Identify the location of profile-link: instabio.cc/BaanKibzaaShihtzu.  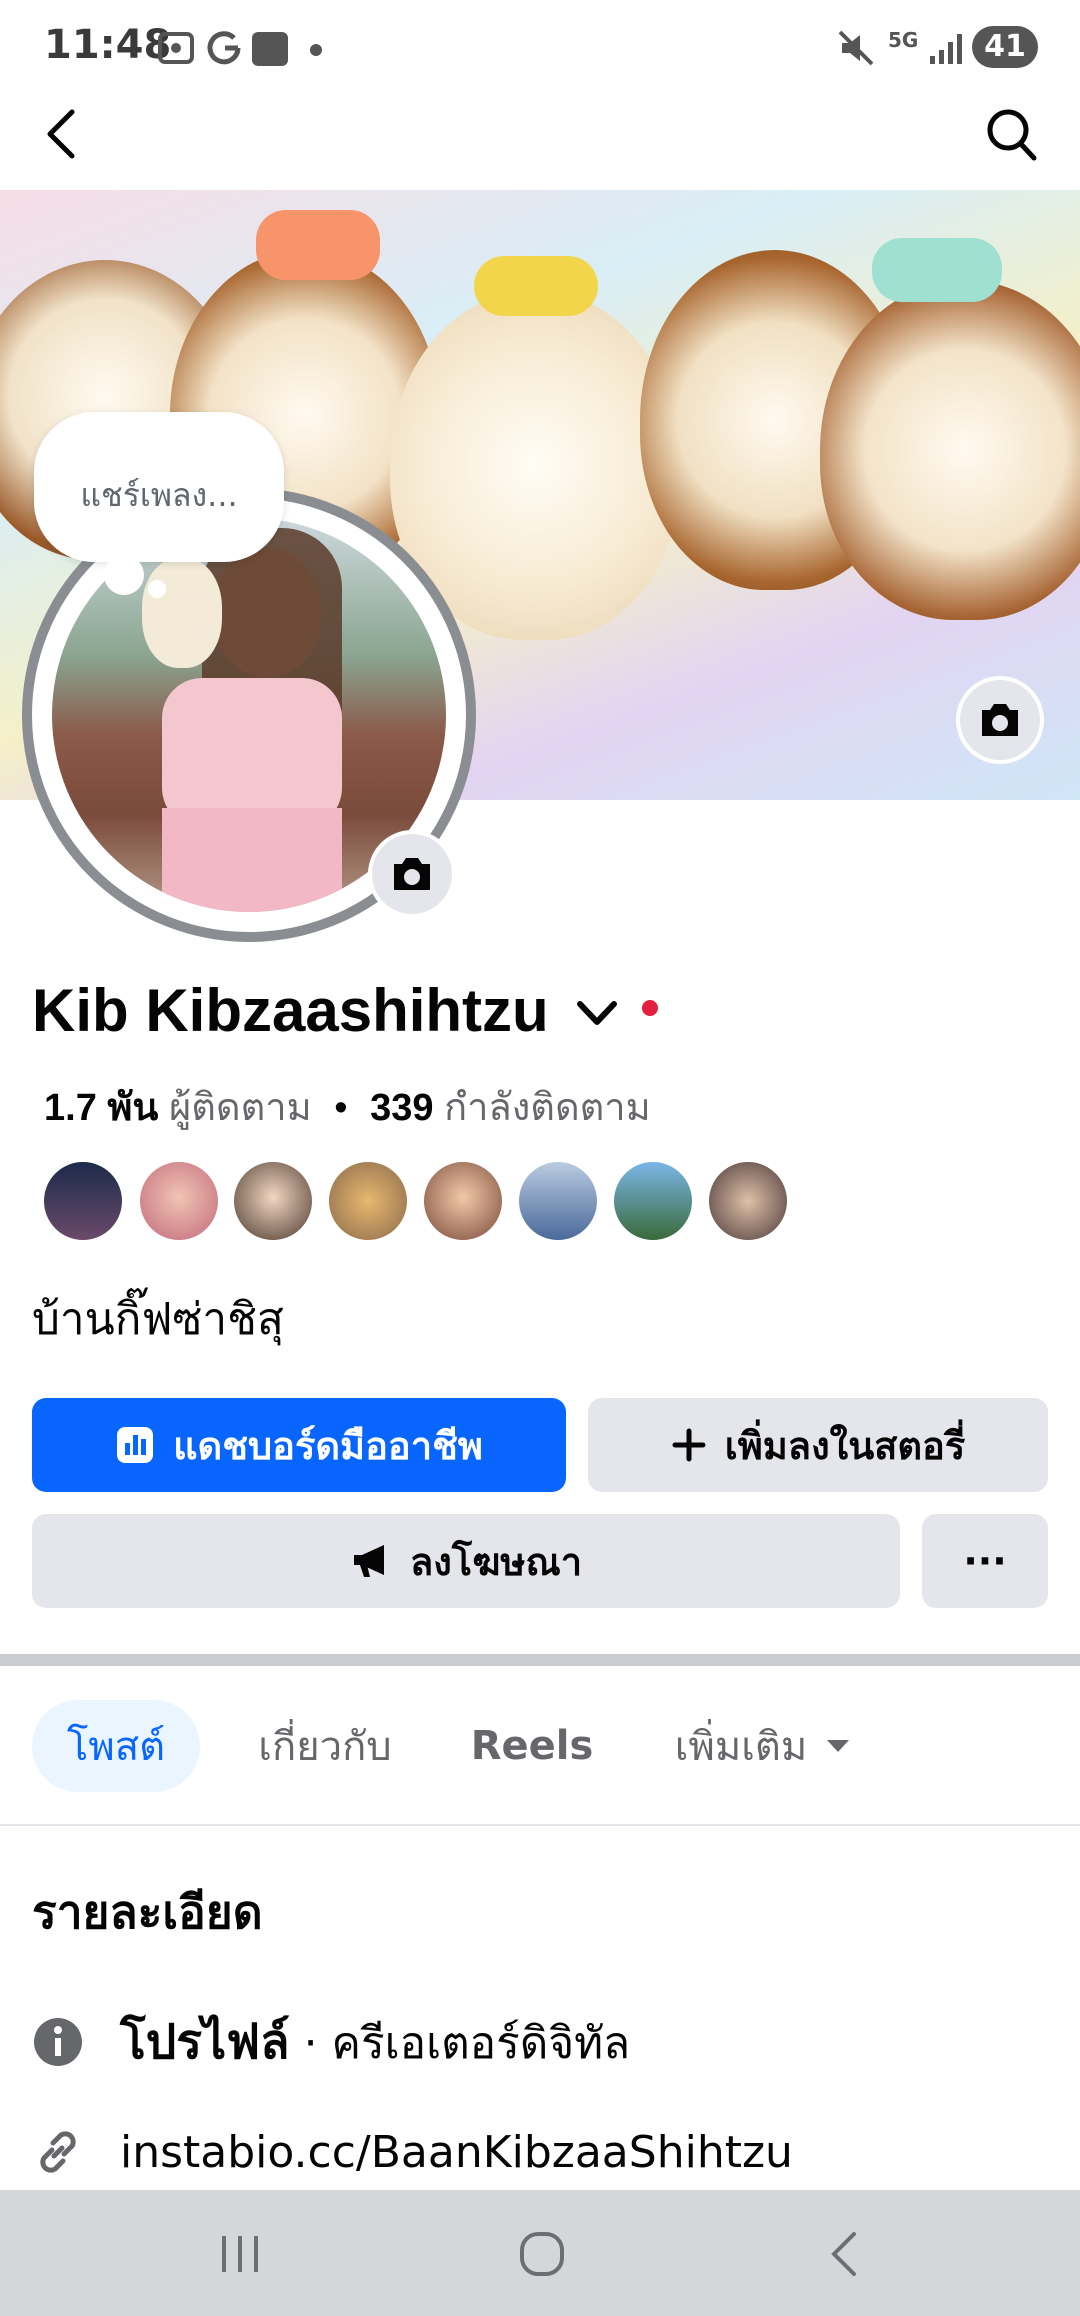
(456, 2152).